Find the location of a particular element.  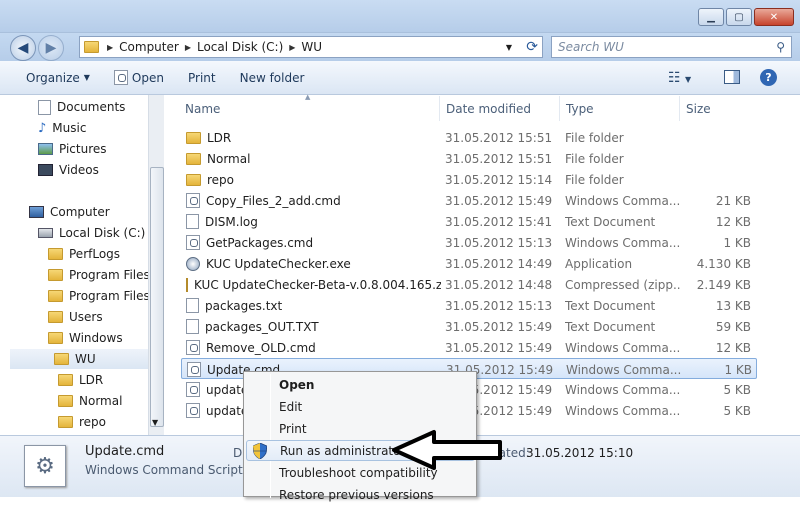

script-file-icon: ⚙ is located at coordinates (45, 466).